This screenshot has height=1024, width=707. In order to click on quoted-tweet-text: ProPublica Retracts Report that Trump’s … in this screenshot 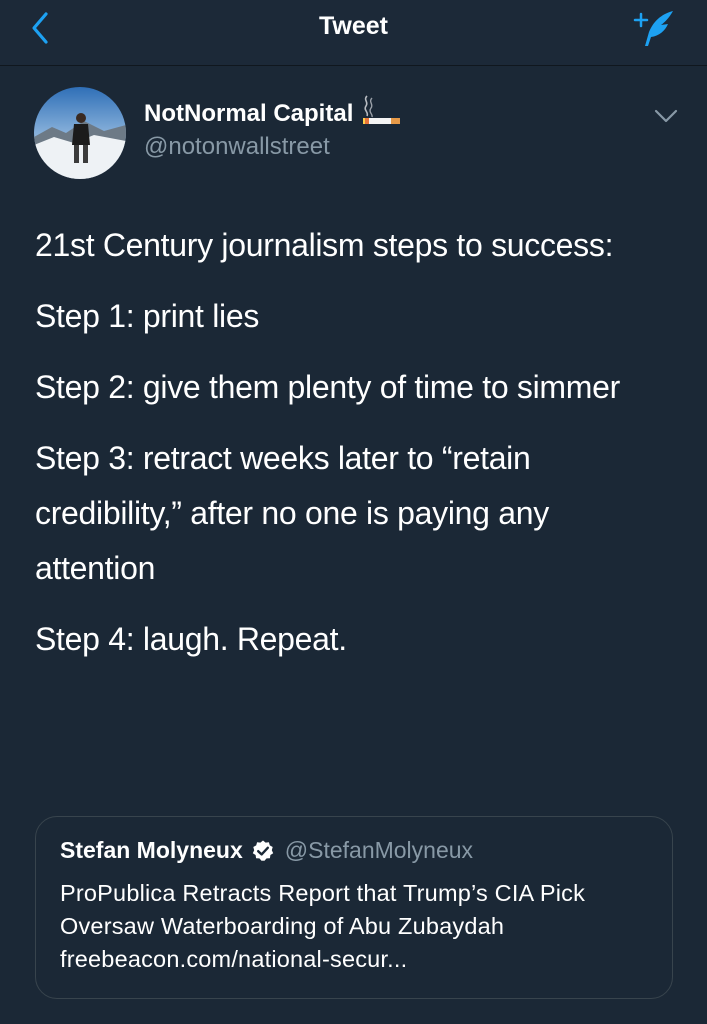, I will do `click(323, 926)`.